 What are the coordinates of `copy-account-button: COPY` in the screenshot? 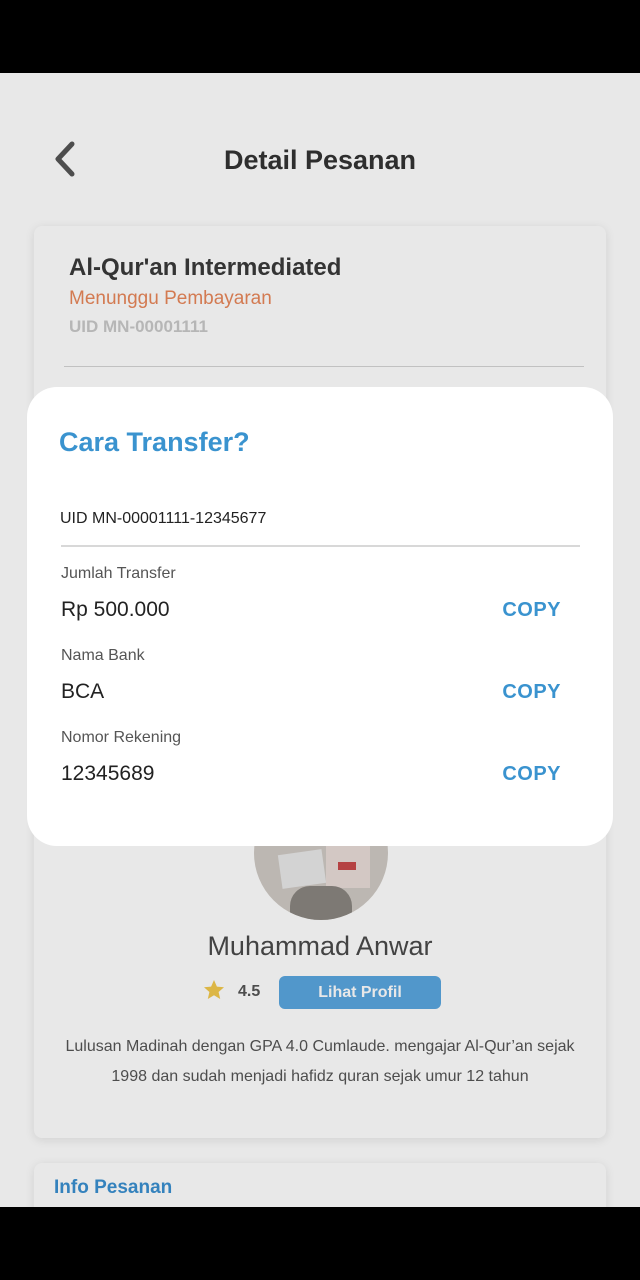 It's located at (531, 774).